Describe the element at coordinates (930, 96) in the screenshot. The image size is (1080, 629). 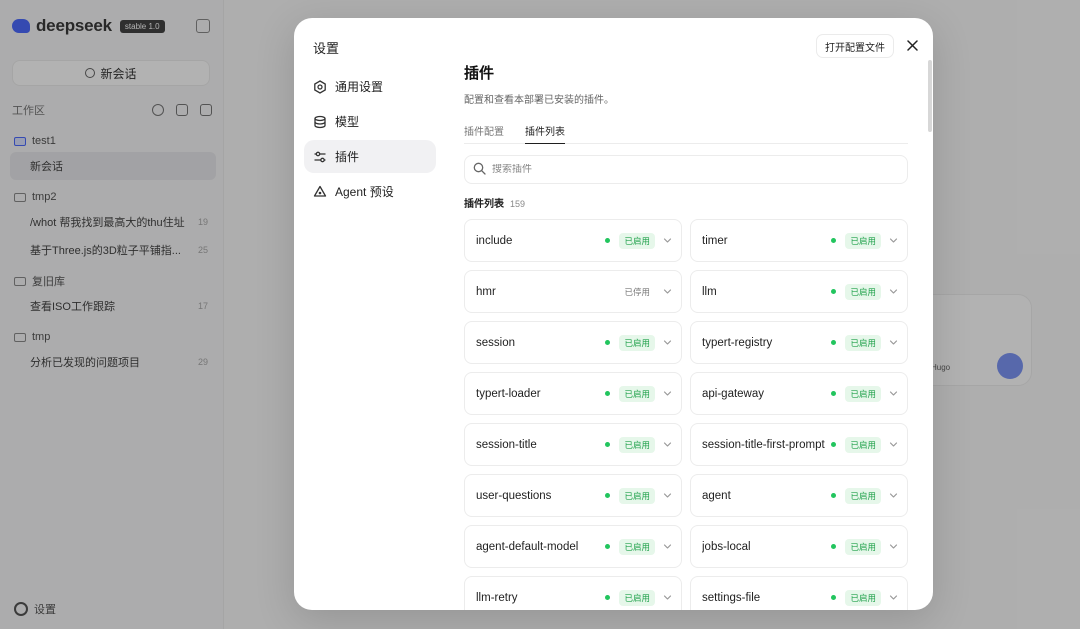
I see `scrollbar-thumb` at that location.